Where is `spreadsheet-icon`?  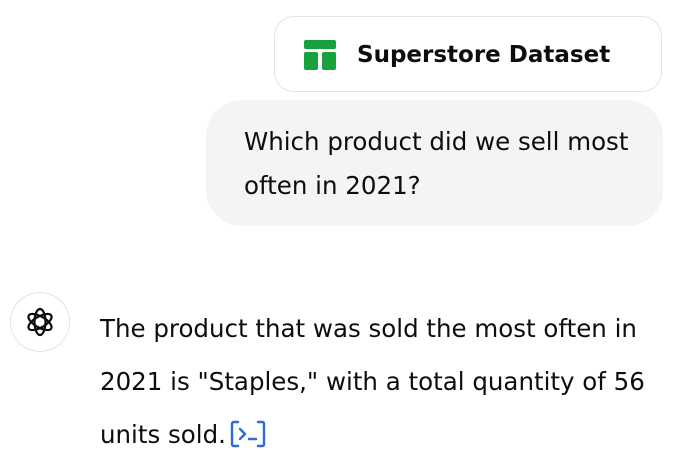 spreadsheet-icon is located at coordinates (320, 55).